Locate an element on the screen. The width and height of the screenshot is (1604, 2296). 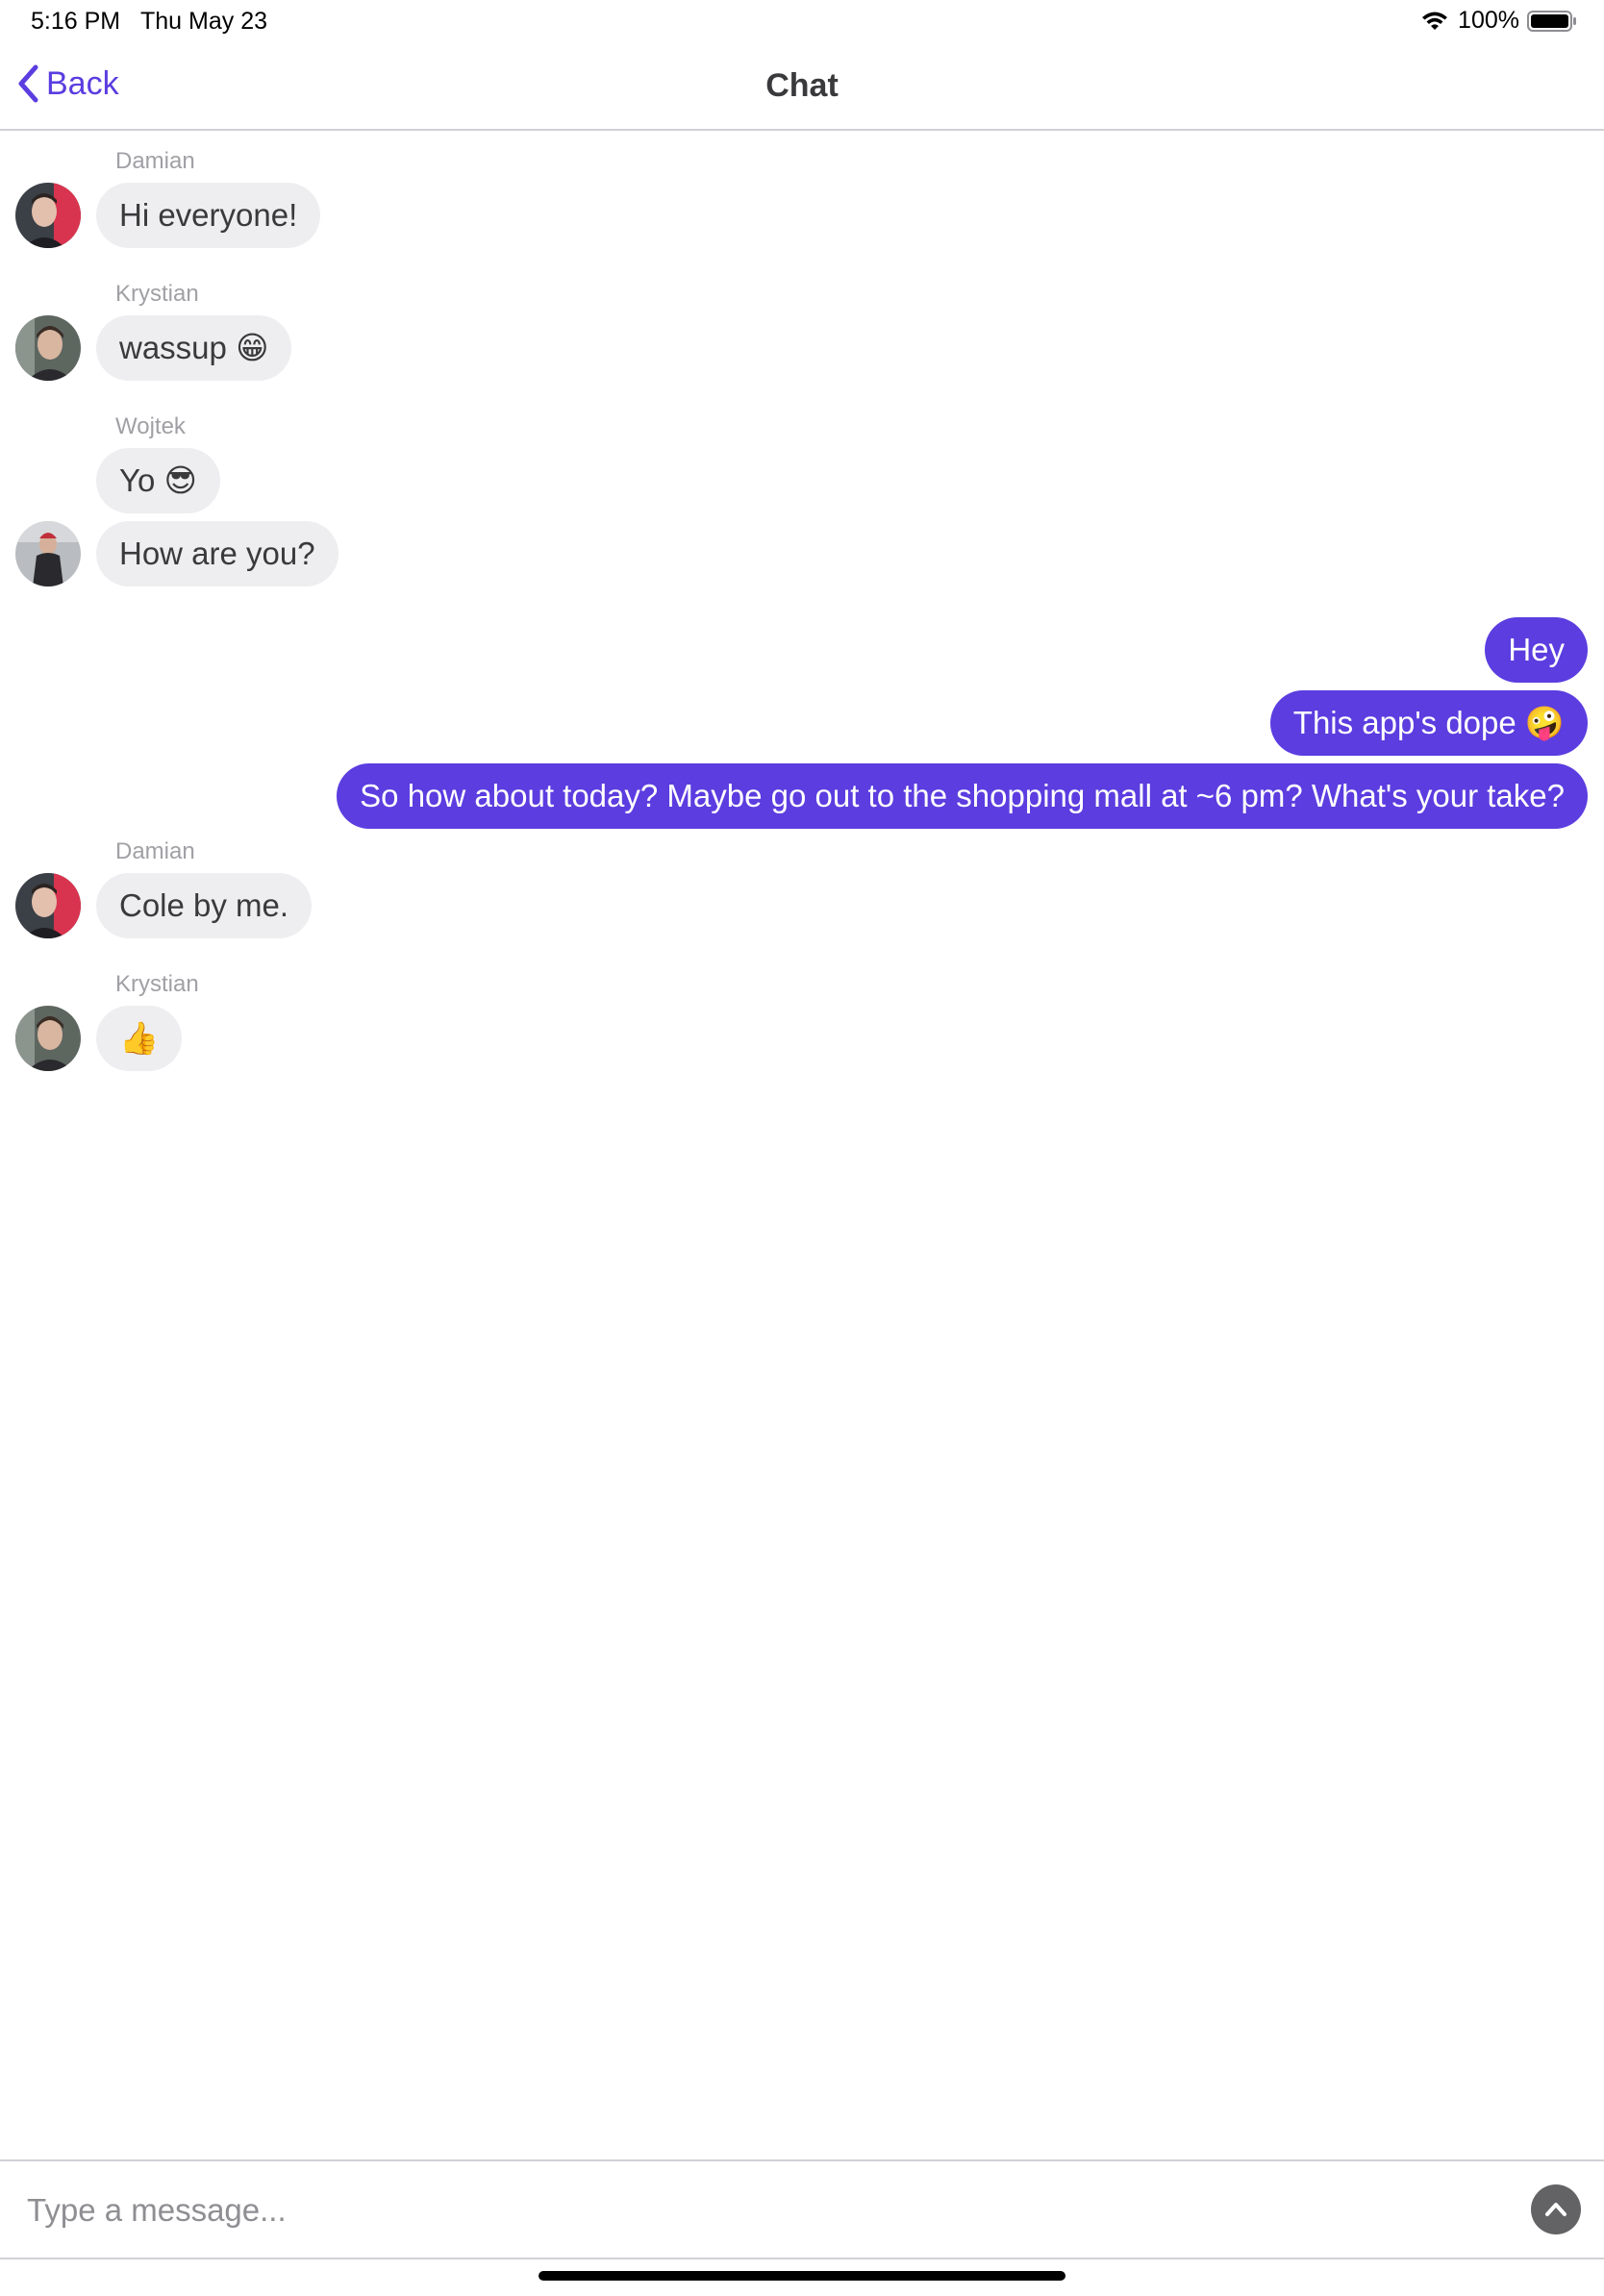
message-bubble: Cole by me. is located at coordinates (204, 905).